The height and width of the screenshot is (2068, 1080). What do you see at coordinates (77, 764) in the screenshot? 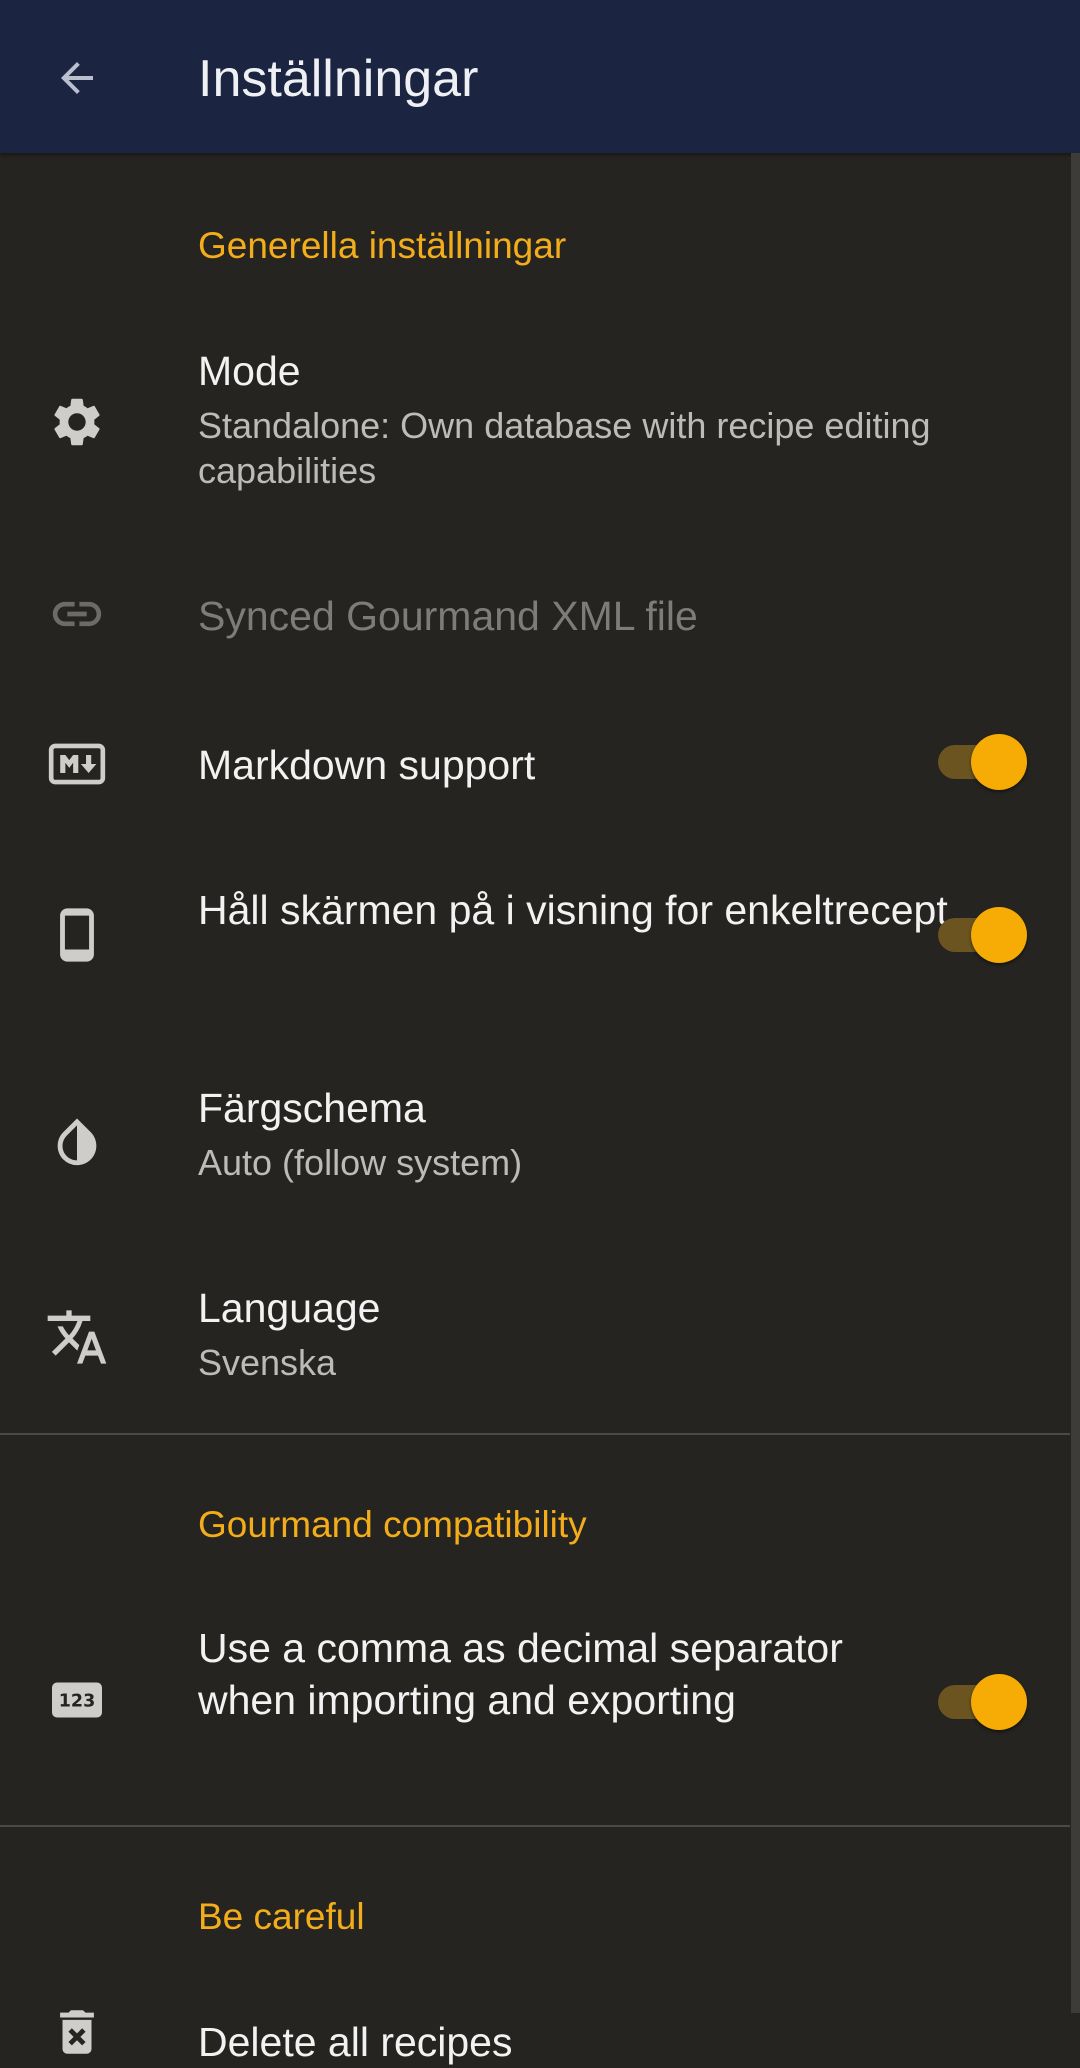
I see `markdown-icon` at bounding box center [77, 764].